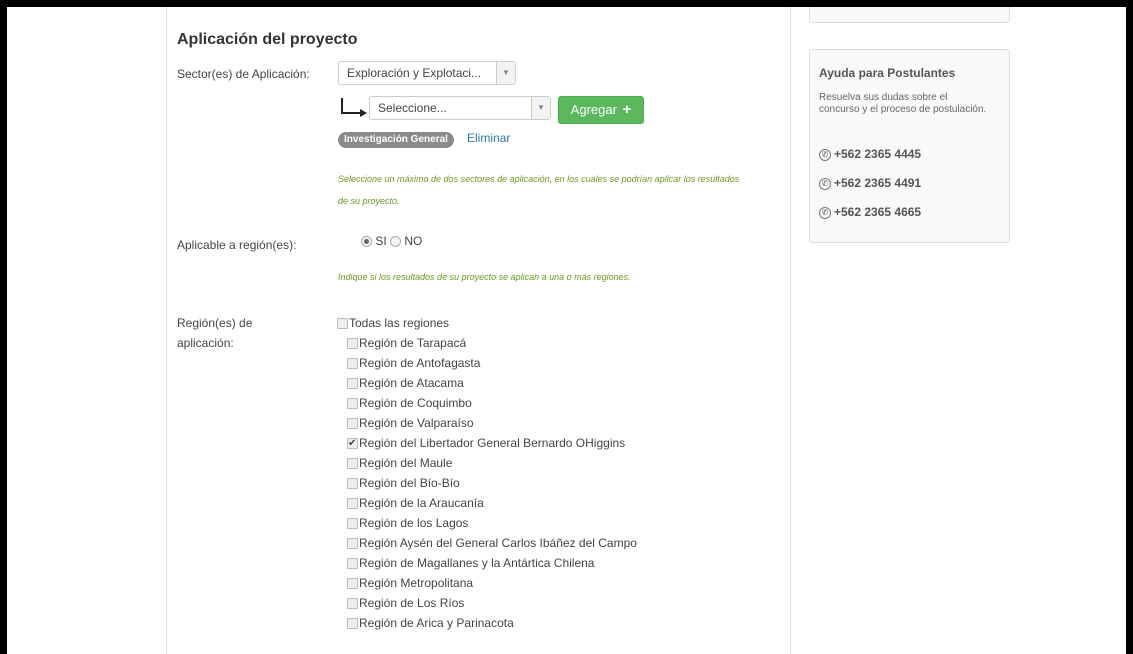 This screenshot has height=654, width=1133. What do you see at coordinates (566, 3) in the screenshot?
I see `window-frame-top` at bounding box center [566, 3].